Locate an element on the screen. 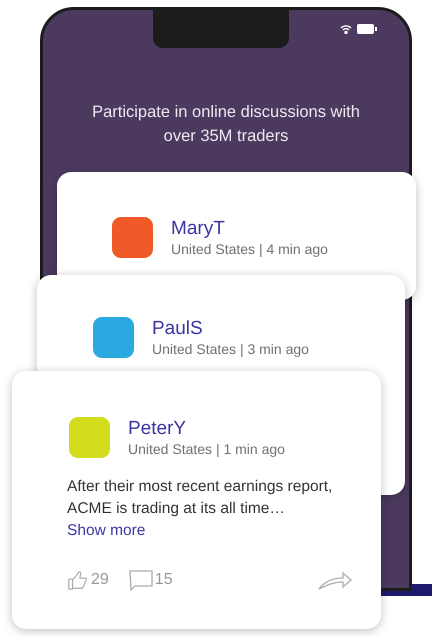 This screenshot has width=432, height=636. post-meta: United States | 3 min ago is located at coordinates (230, 349).